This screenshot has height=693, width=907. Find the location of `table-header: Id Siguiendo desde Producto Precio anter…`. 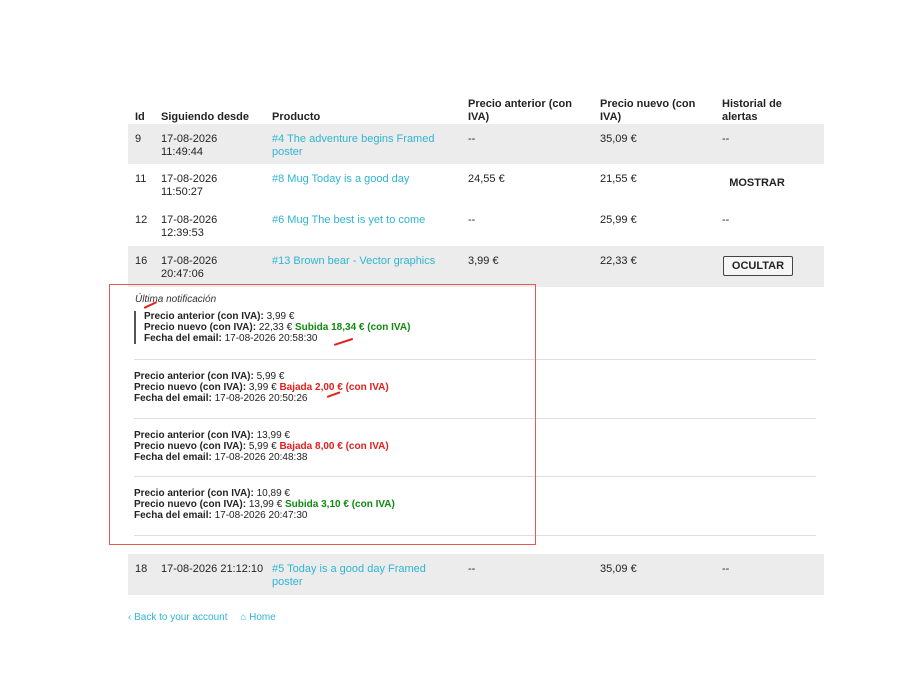

table-header: Id Siguiendo desde Producto Precio anter… is located at coordinates (476, 106).